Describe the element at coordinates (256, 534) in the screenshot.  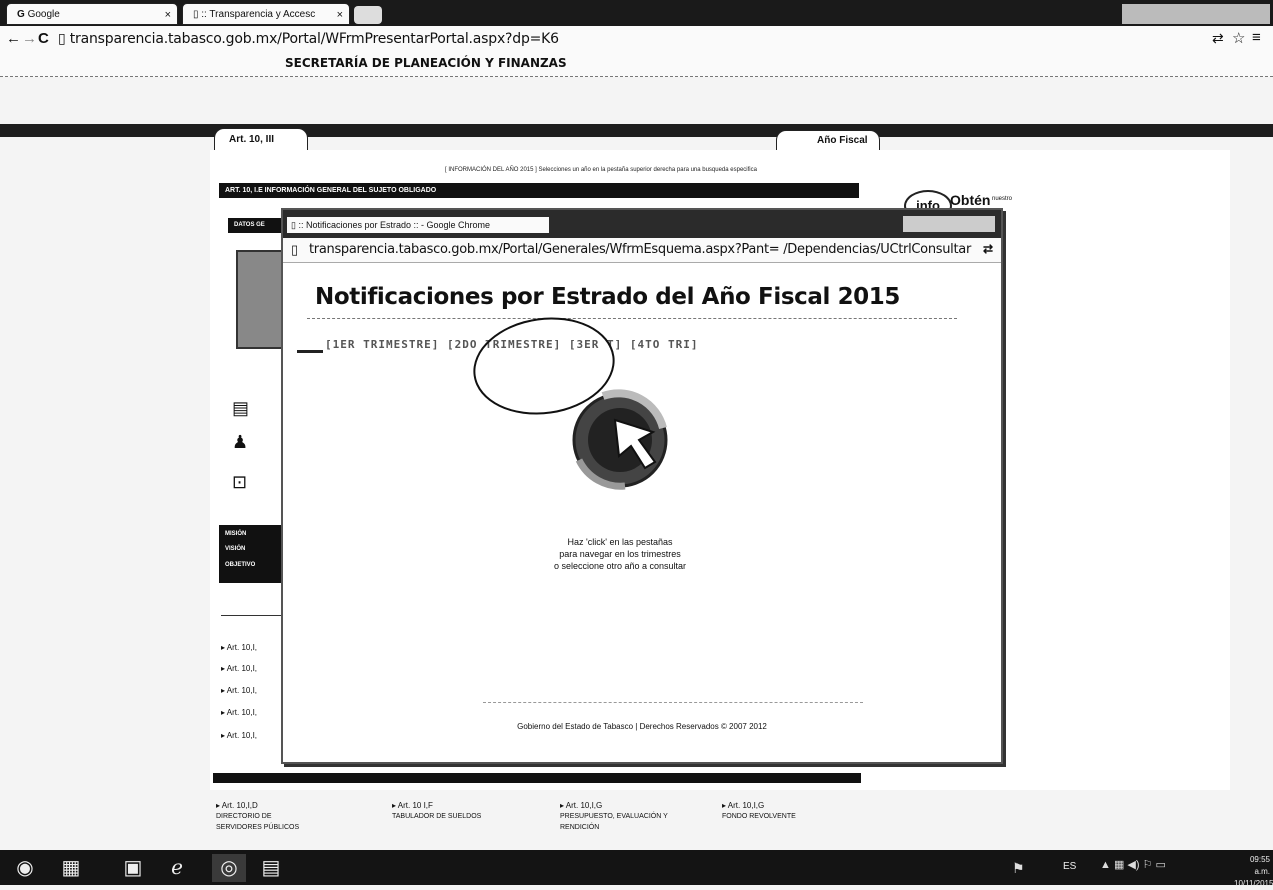
I see `mission-item: MISIÓN` at that location.